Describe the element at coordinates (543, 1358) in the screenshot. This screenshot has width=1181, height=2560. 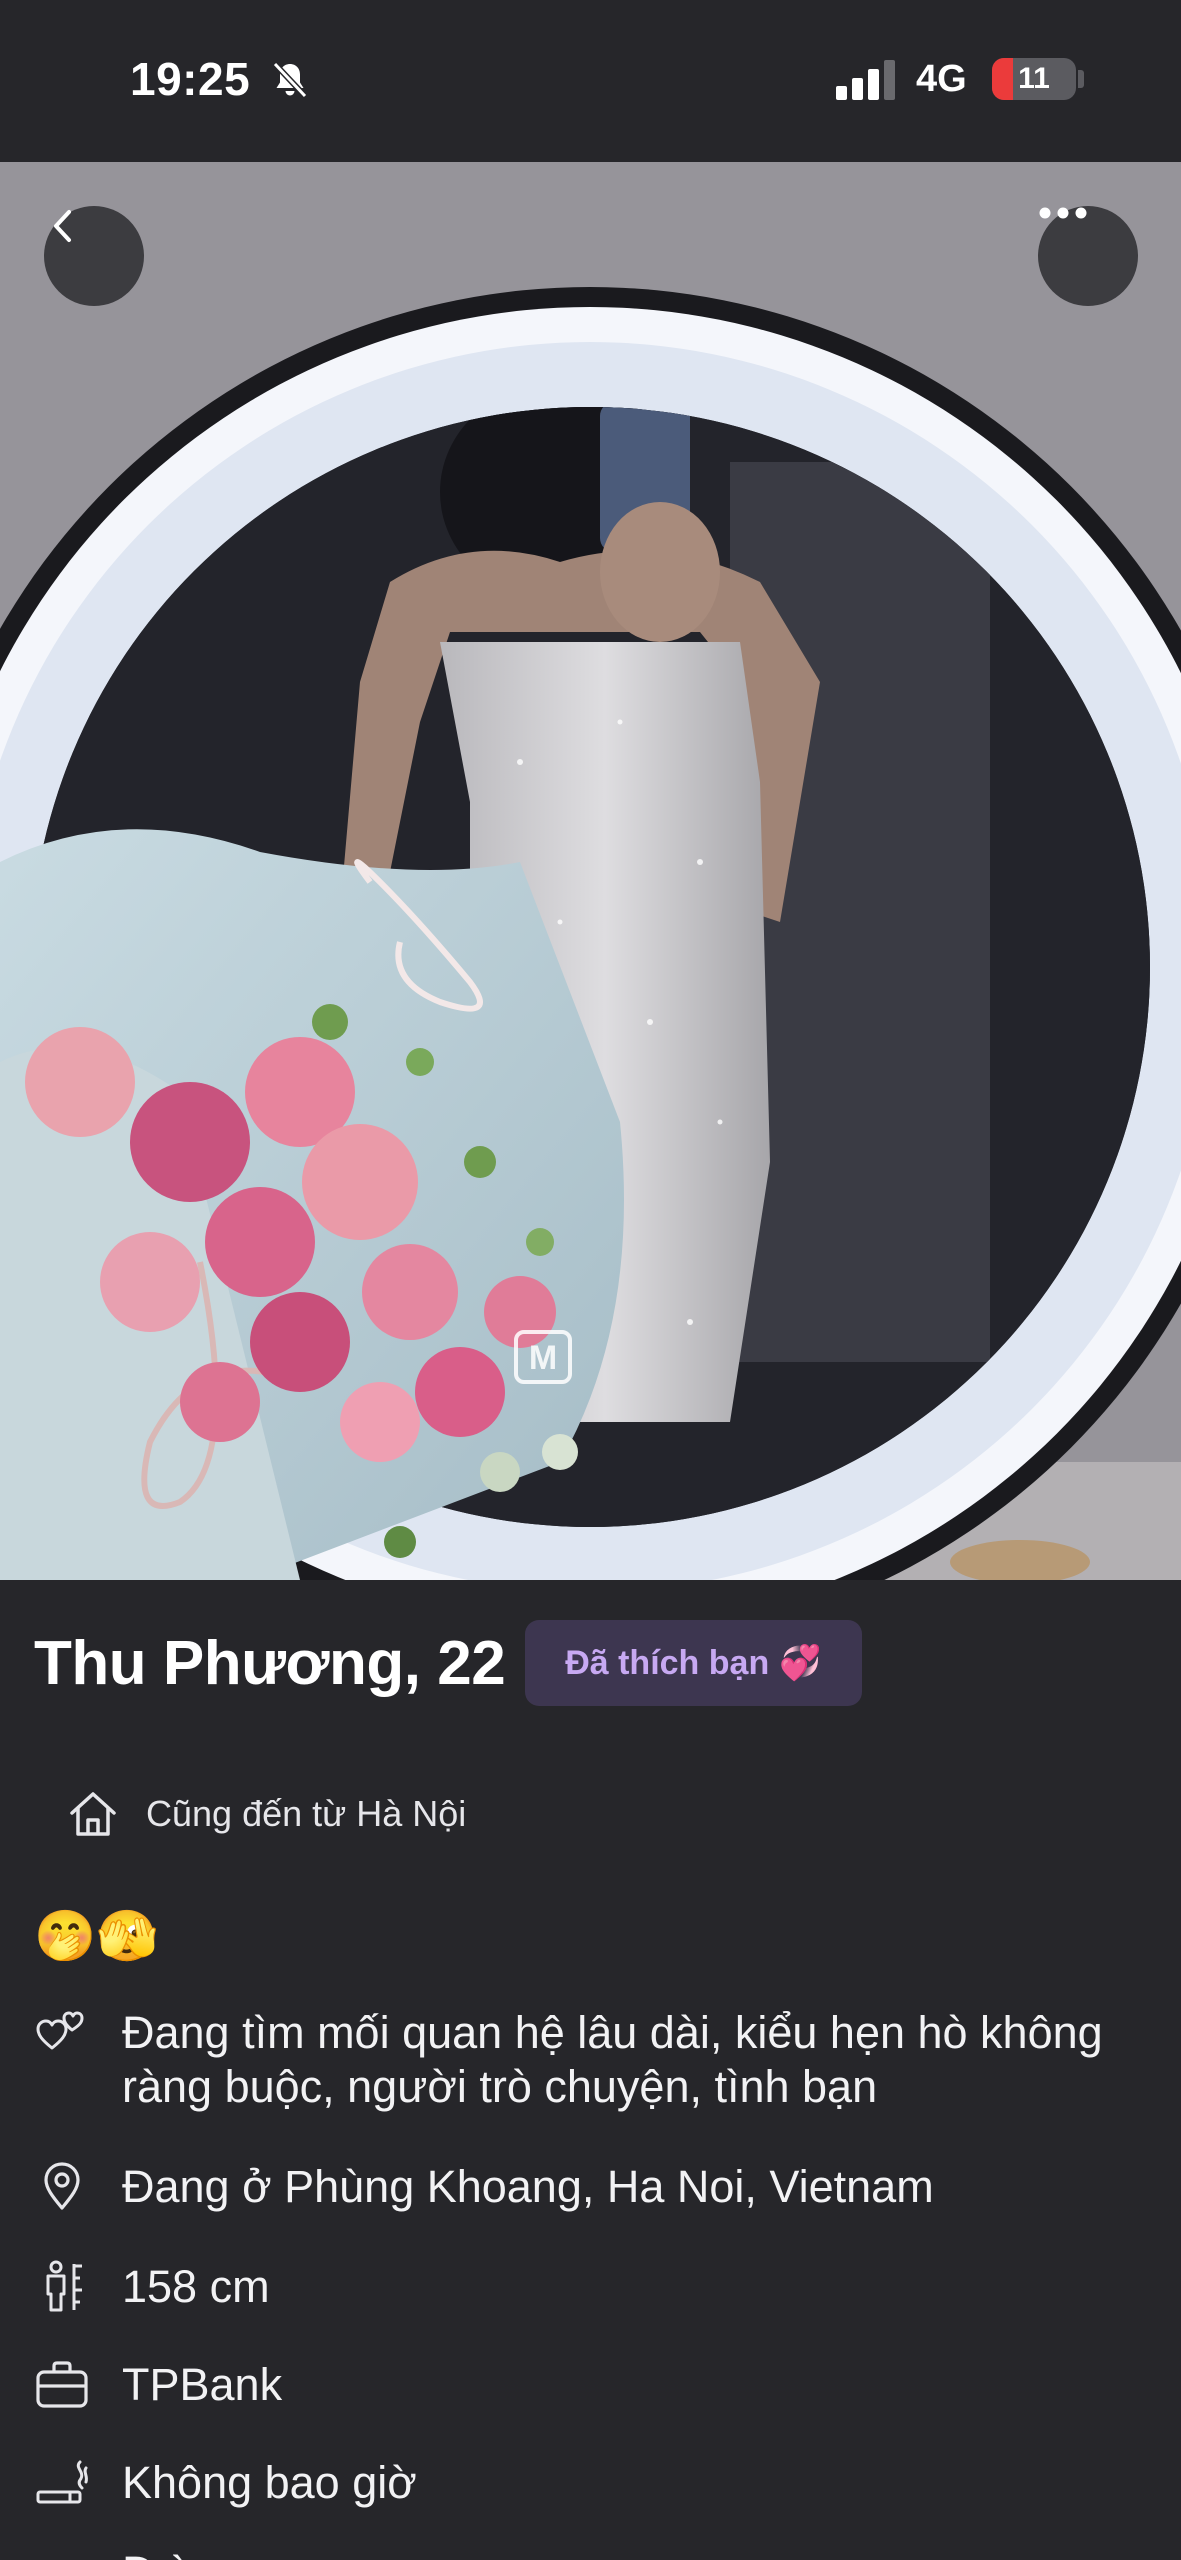
I see `photo-watermark: M` at that location.